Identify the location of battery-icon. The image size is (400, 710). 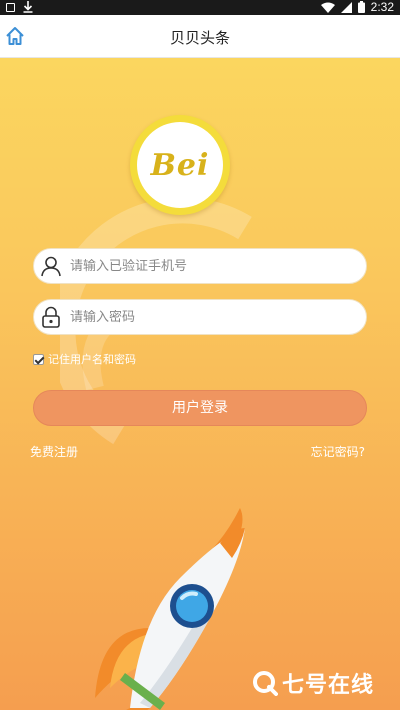
(361, 7).